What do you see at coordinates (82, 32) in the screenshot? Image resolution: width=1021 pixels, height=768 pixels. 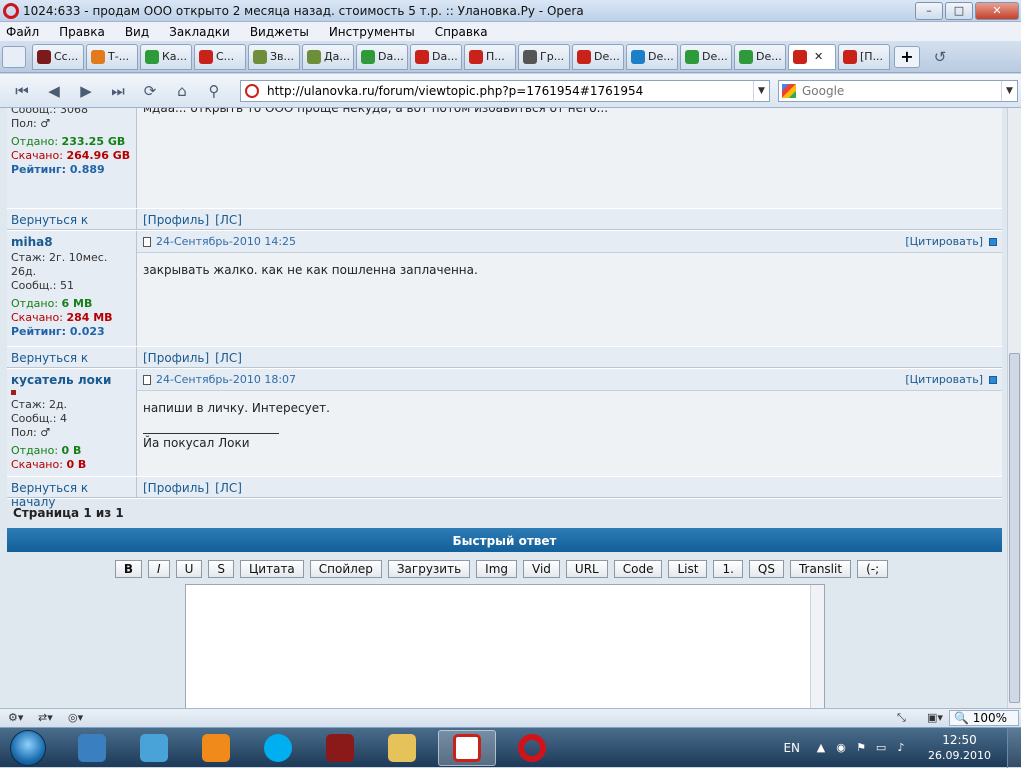 I see `menu-edit: Правка` at bounding box center [82, 32].